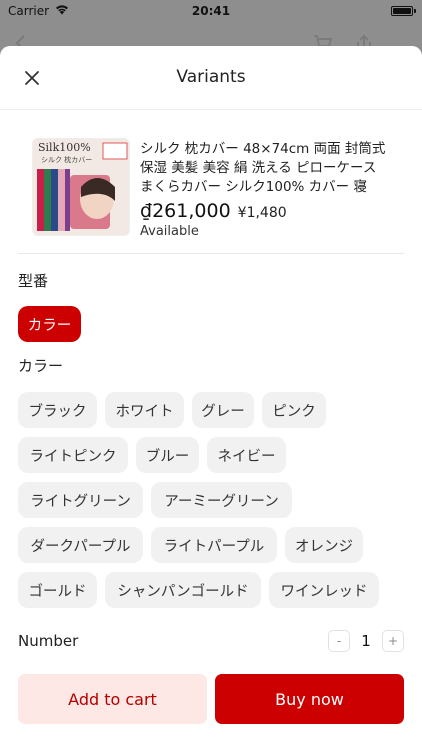 The height and width of the screenshot is (750, 422). I want to click on group-label-model: 型番, so click(33, 281).